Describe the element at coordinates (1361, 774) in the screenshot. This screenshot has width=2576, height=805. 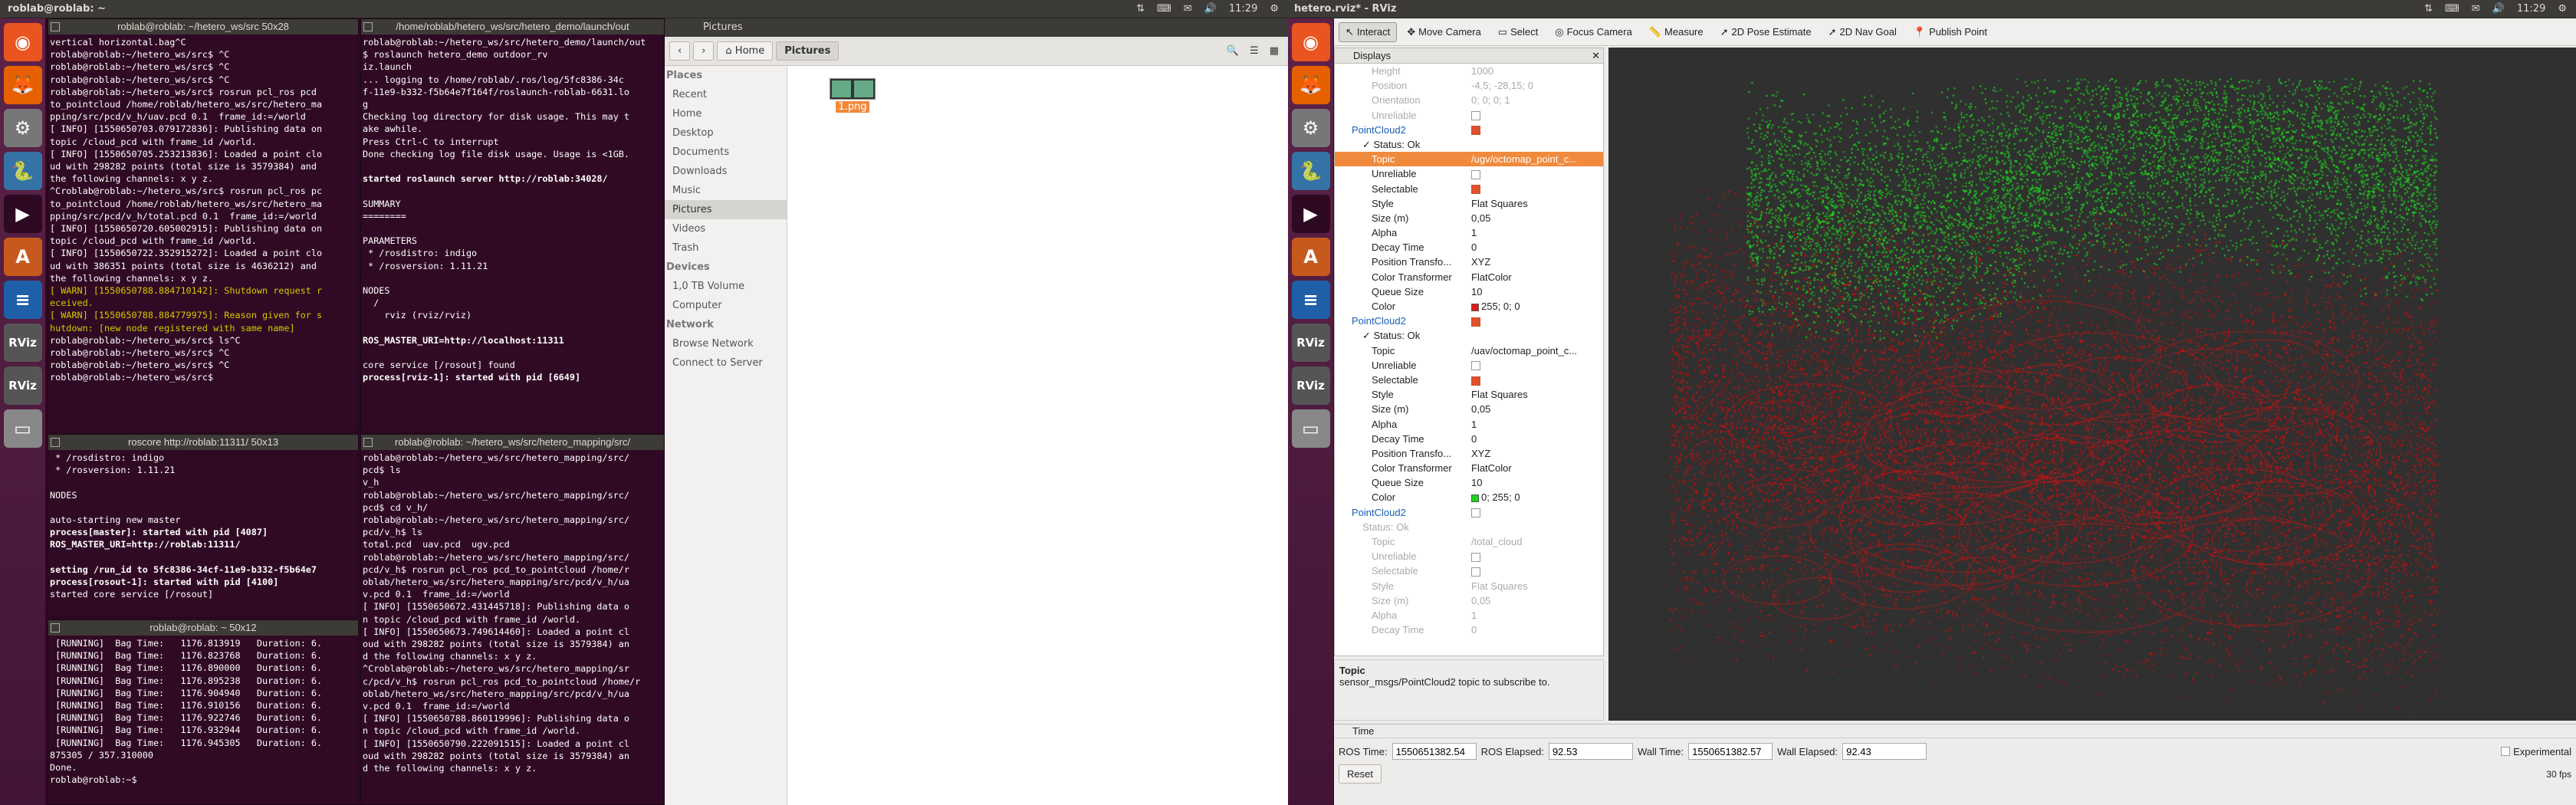
I see `reset-button: Reset` at that location.